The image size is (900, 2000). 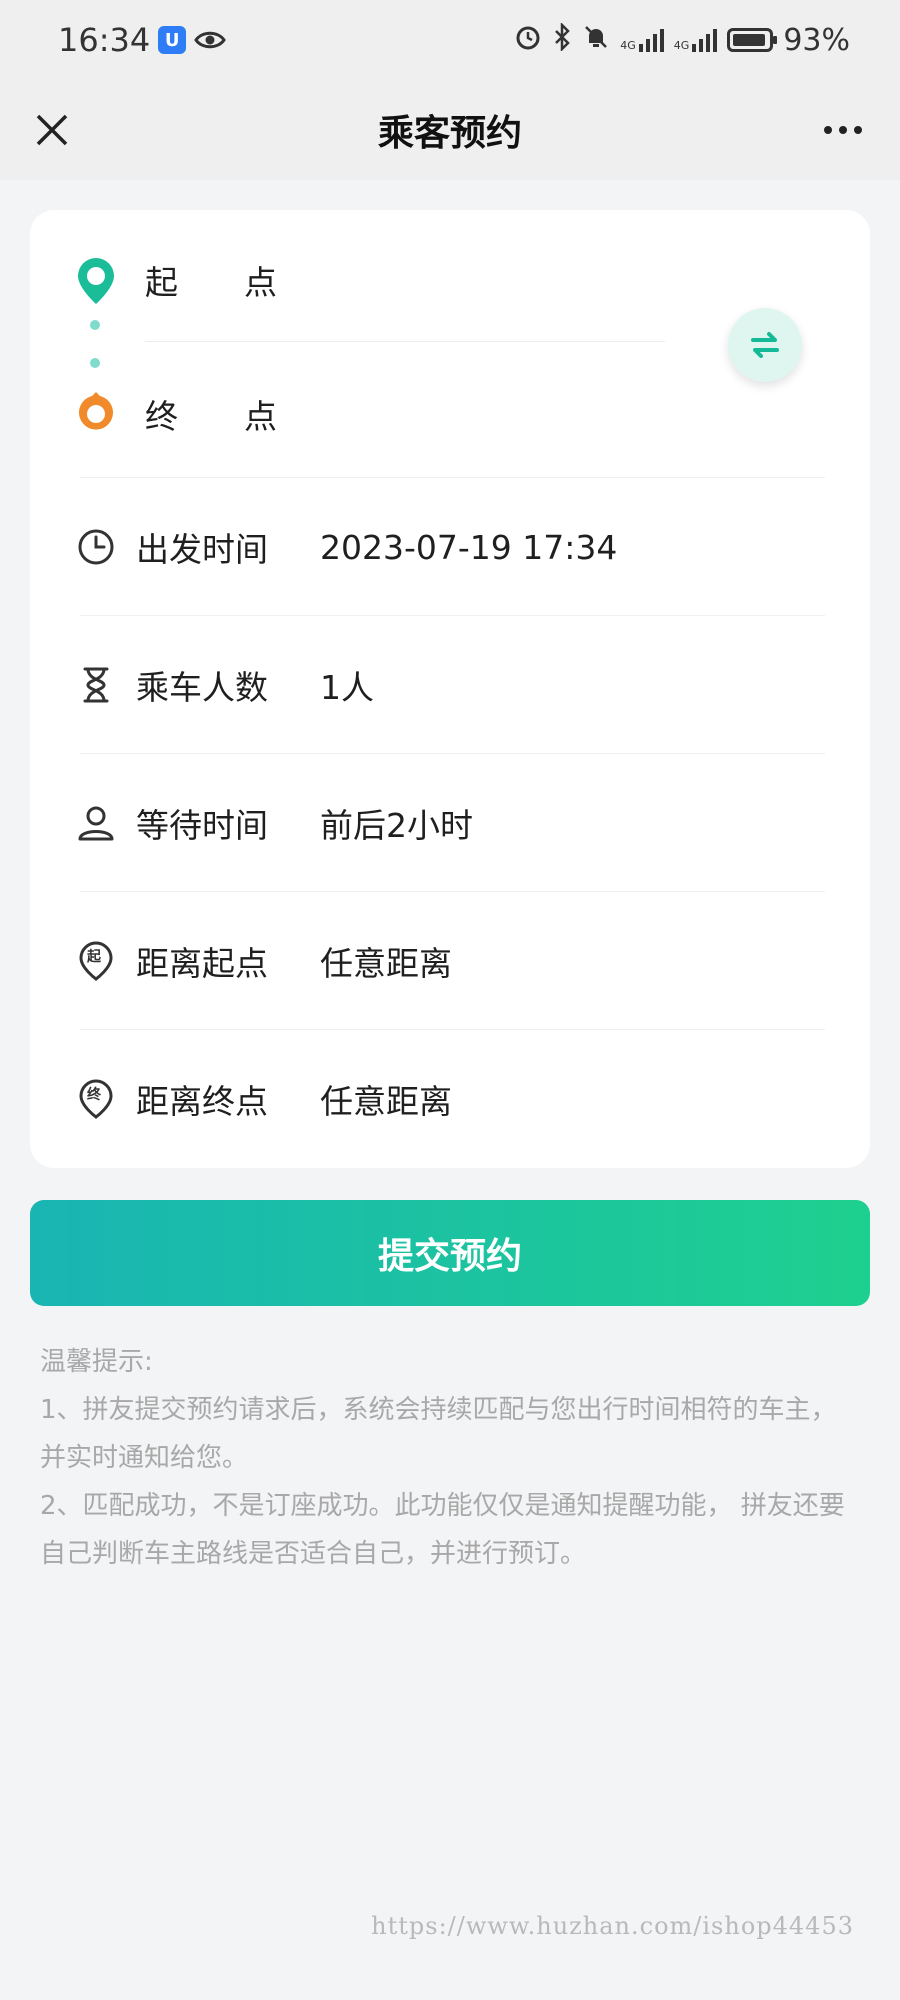 What do you see at coordinates (96, 283) in the screenshot?
I see `start-pin-icon` at bounding box center [96, 283].